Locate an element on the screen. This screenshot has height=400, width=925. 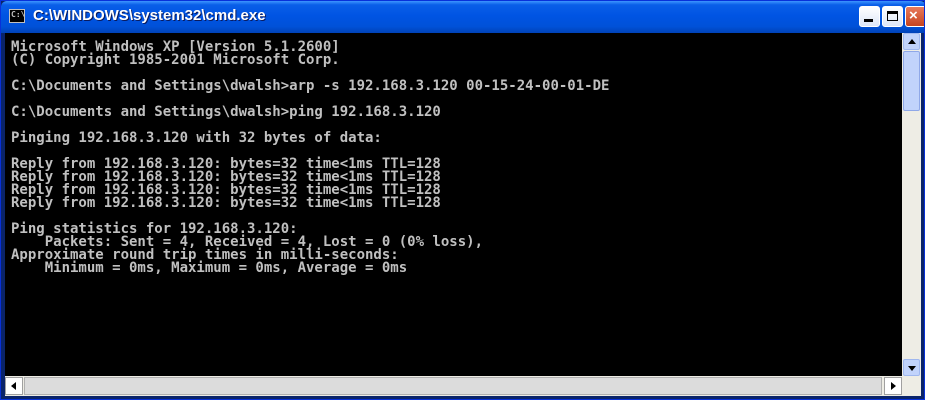
scroll-left-button is located at coordinates (14, 386).